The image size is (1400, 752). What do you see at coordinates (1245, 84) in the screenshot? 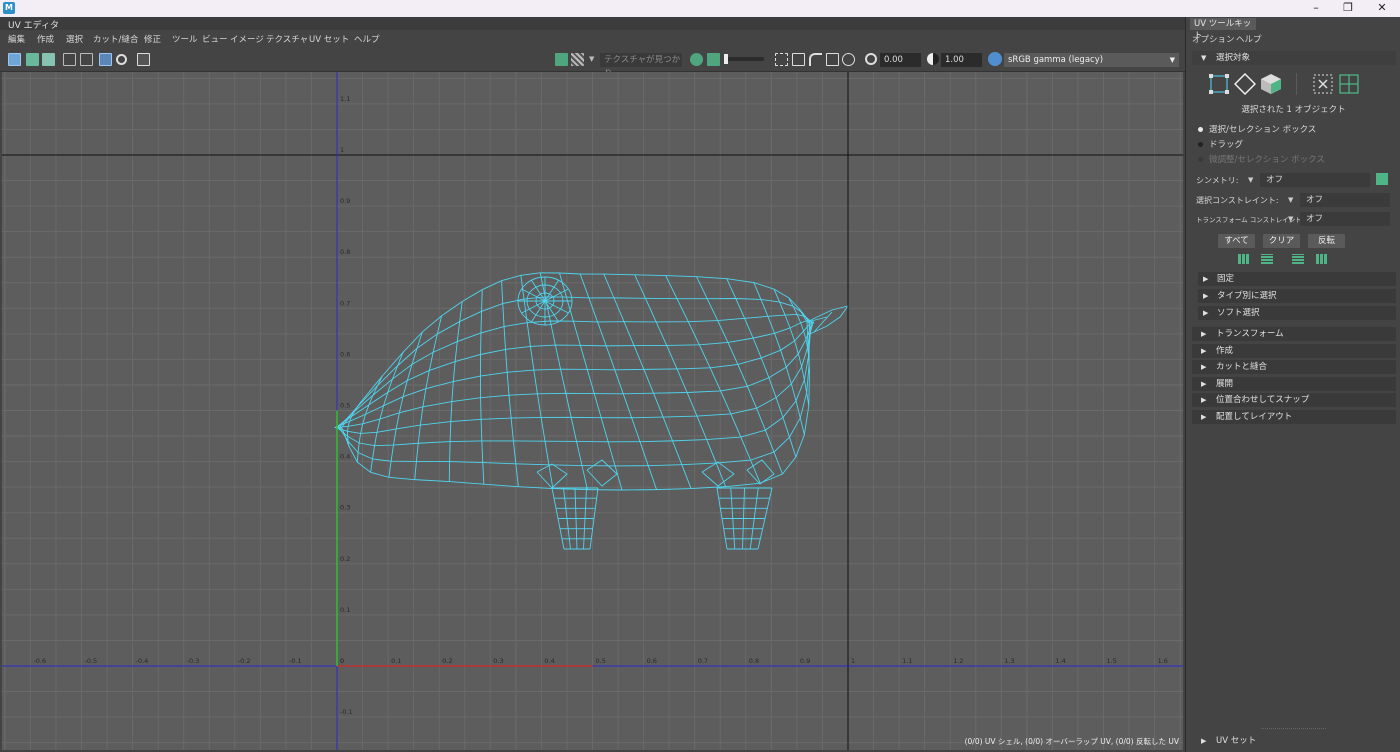
I see `edge-select-icon` at bounding box center [1245, 84].